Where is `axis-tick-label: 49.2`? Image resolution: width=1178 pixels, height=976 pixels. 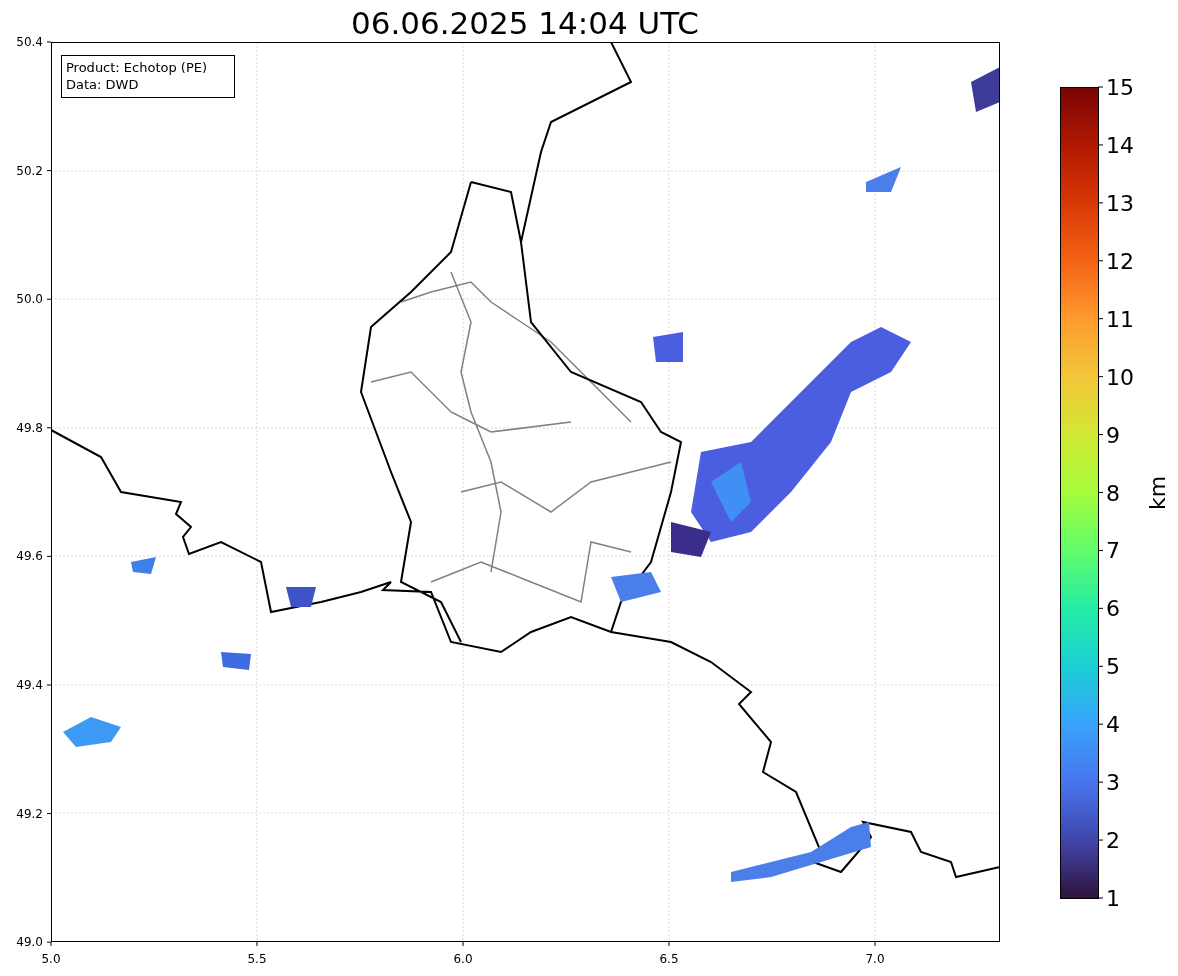 axis-tick-label: 49.2 is located at coordinates (29, 813).